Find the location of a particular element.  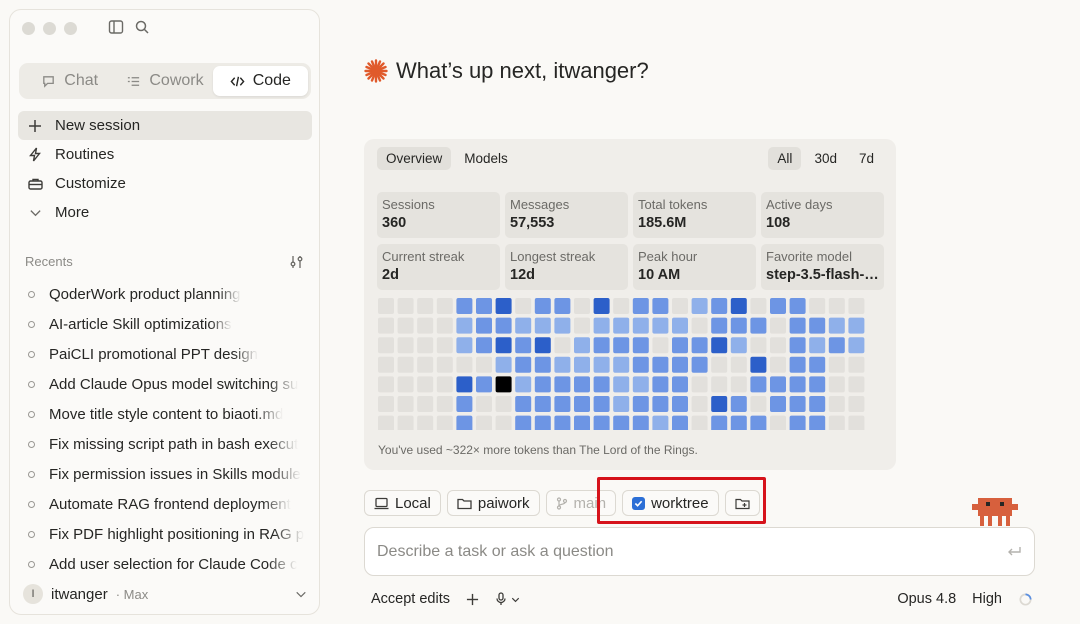

environment-local-chip: Local is located at coordinates (402, 503).